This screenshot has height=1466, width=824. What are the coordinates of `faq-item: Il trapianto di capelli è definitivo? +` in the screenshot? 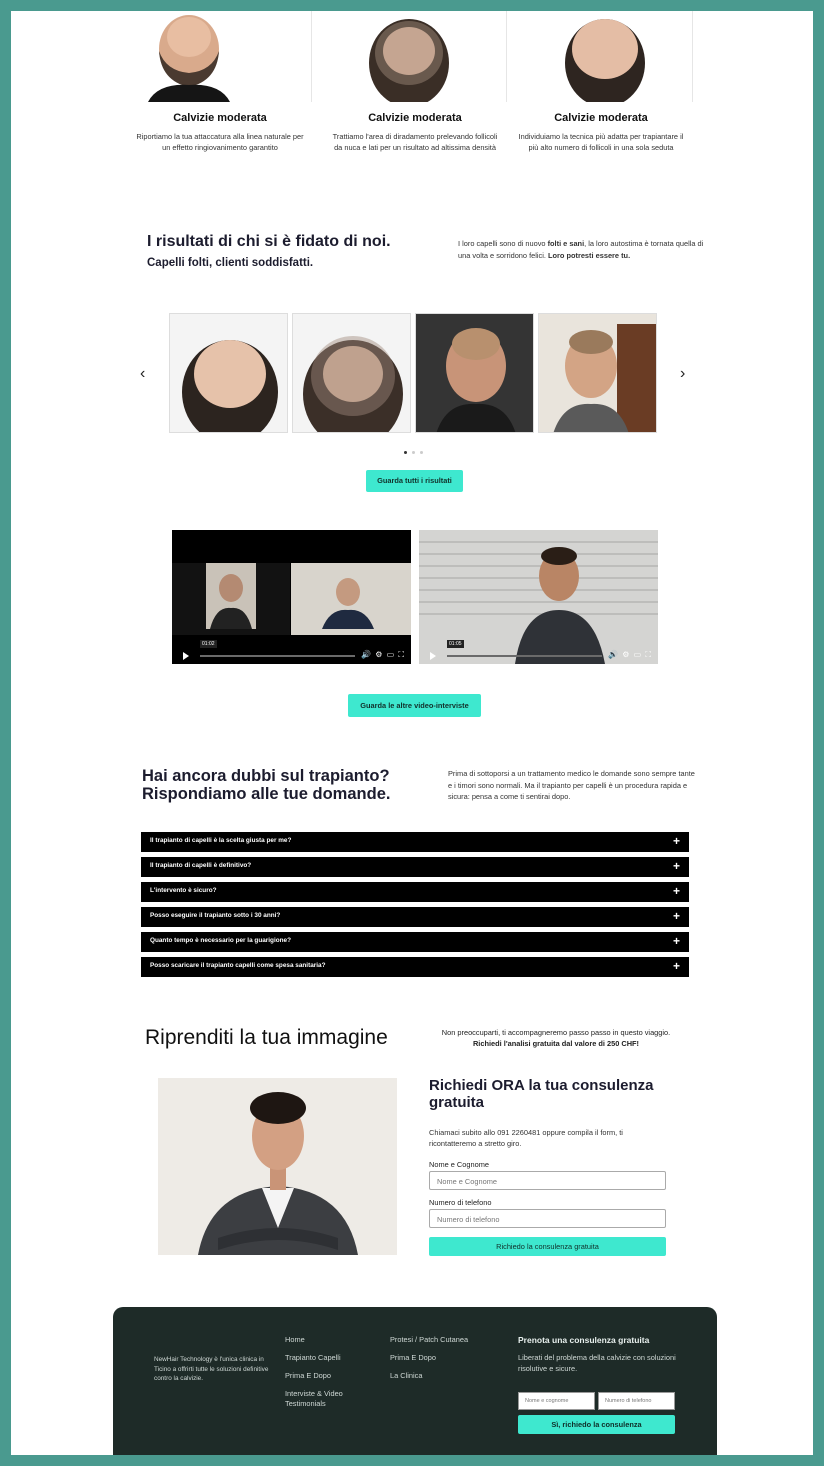 It's located at (415, 867).